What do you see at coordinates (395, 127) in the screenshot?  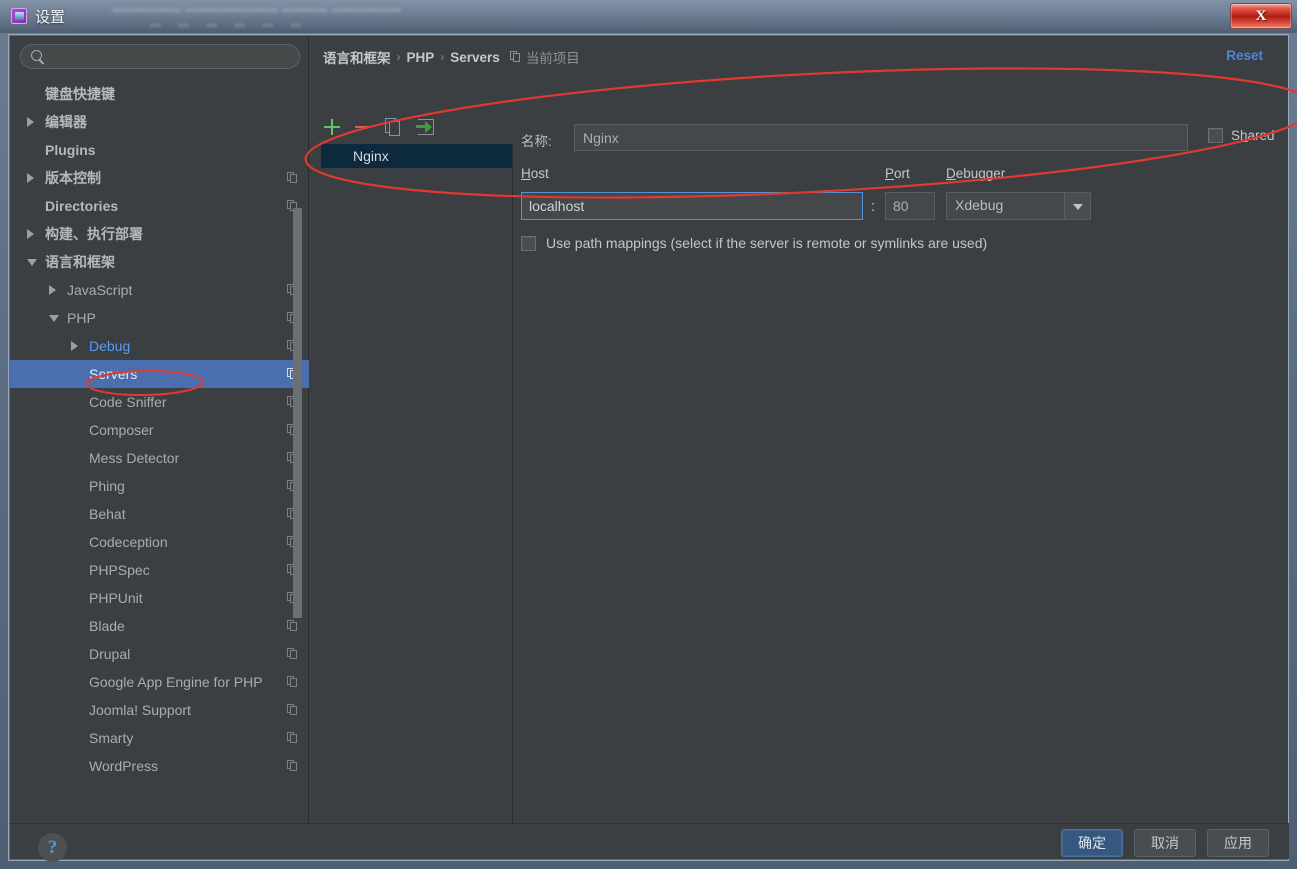 I see `copy-icon` at bounding box center [395, 127].